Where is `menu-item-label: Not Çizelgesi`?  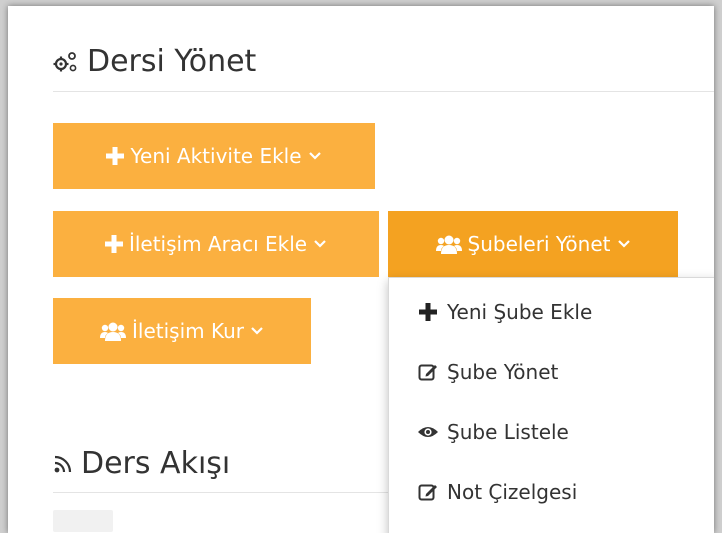
menu-item-label: Not Çizelgesi is located at coordinates (512, 492).